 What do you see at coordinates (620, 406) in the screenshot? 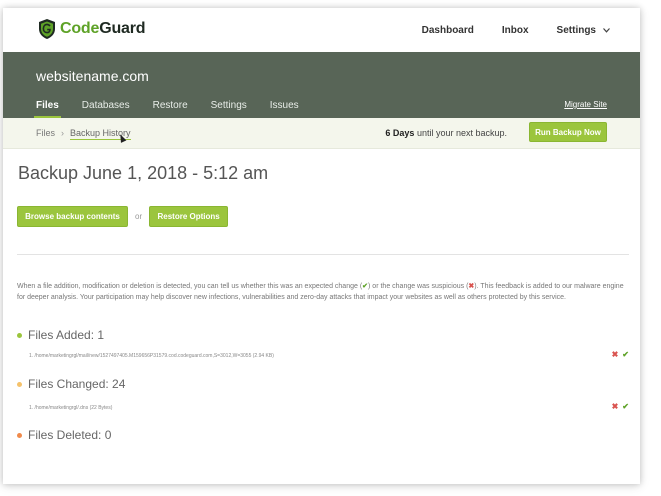
I see `files-changed-feedback: ✖ ✔` at bounding box center [620, 406].